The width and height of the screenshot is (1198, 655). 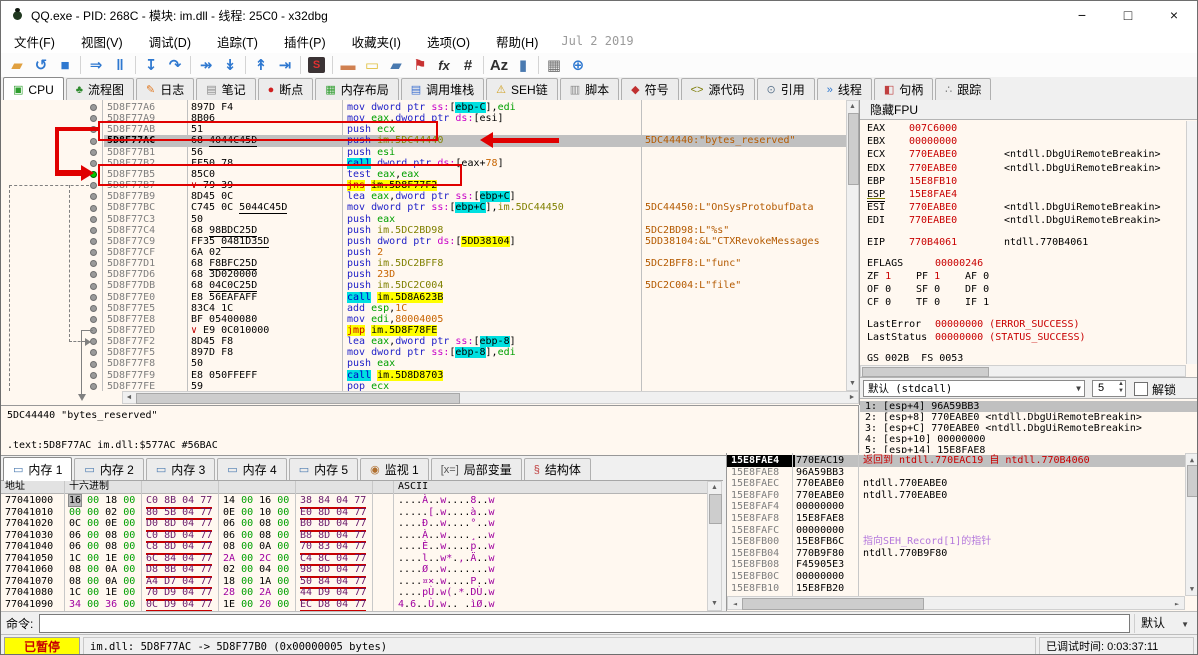 What do you see at coordinates (442, 89) in the screenshot?
I see `tab-call-stack: ▤ 调用堆栈` at bounding box center [442, 89].